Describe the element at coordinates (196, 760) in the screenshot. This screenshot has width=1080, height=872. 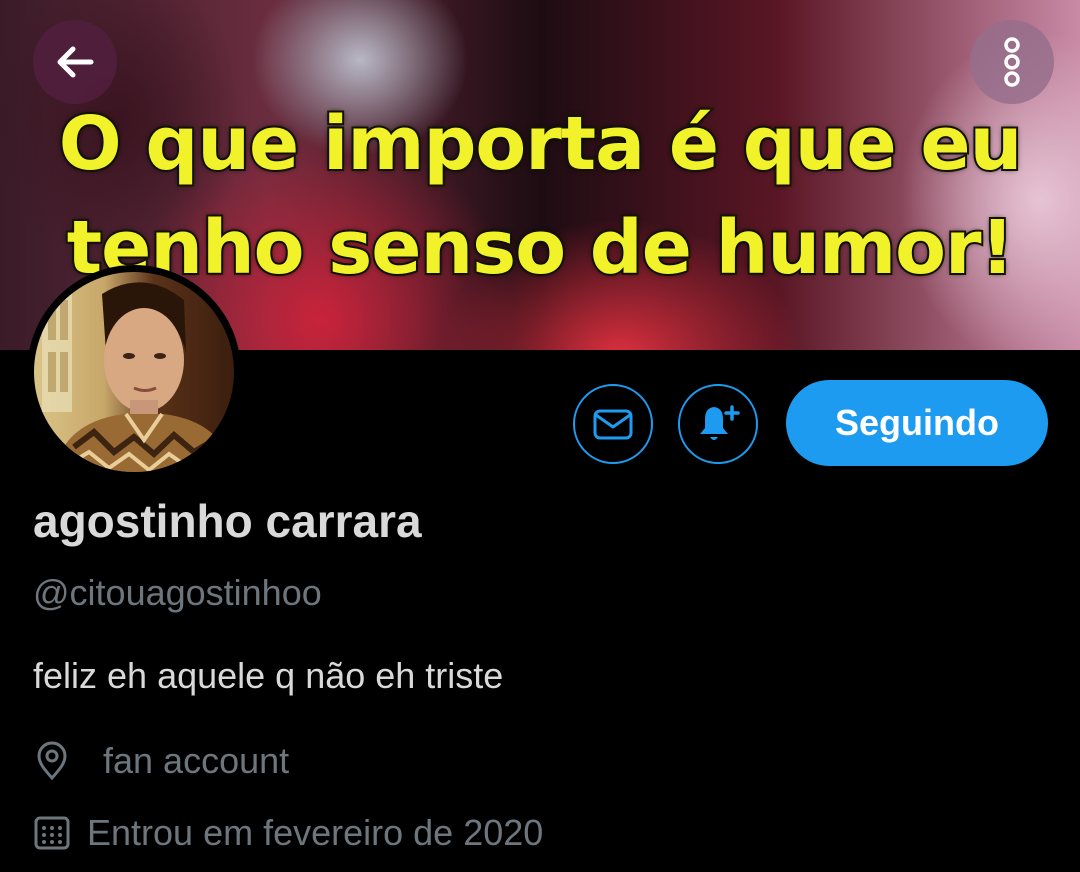
I see `location-text: fan account` at that location.